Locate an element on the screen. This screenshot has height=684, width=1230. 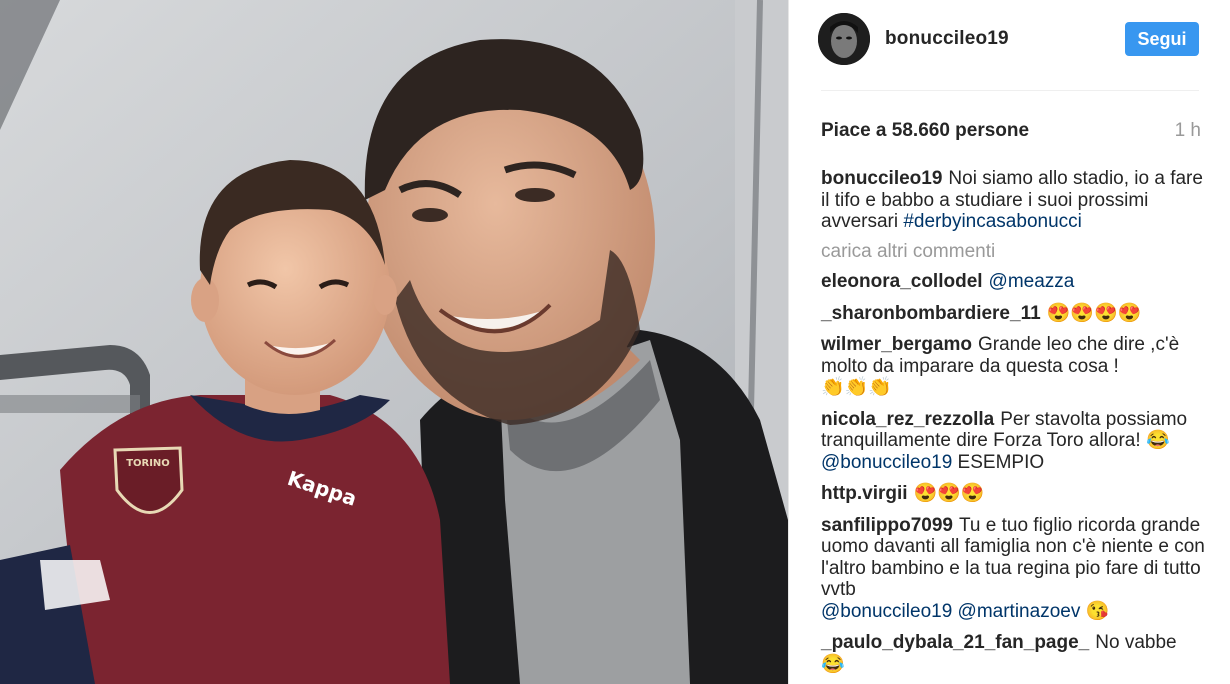
comment-mention-2: @martinazoev is located at coordinates (1019, 611).